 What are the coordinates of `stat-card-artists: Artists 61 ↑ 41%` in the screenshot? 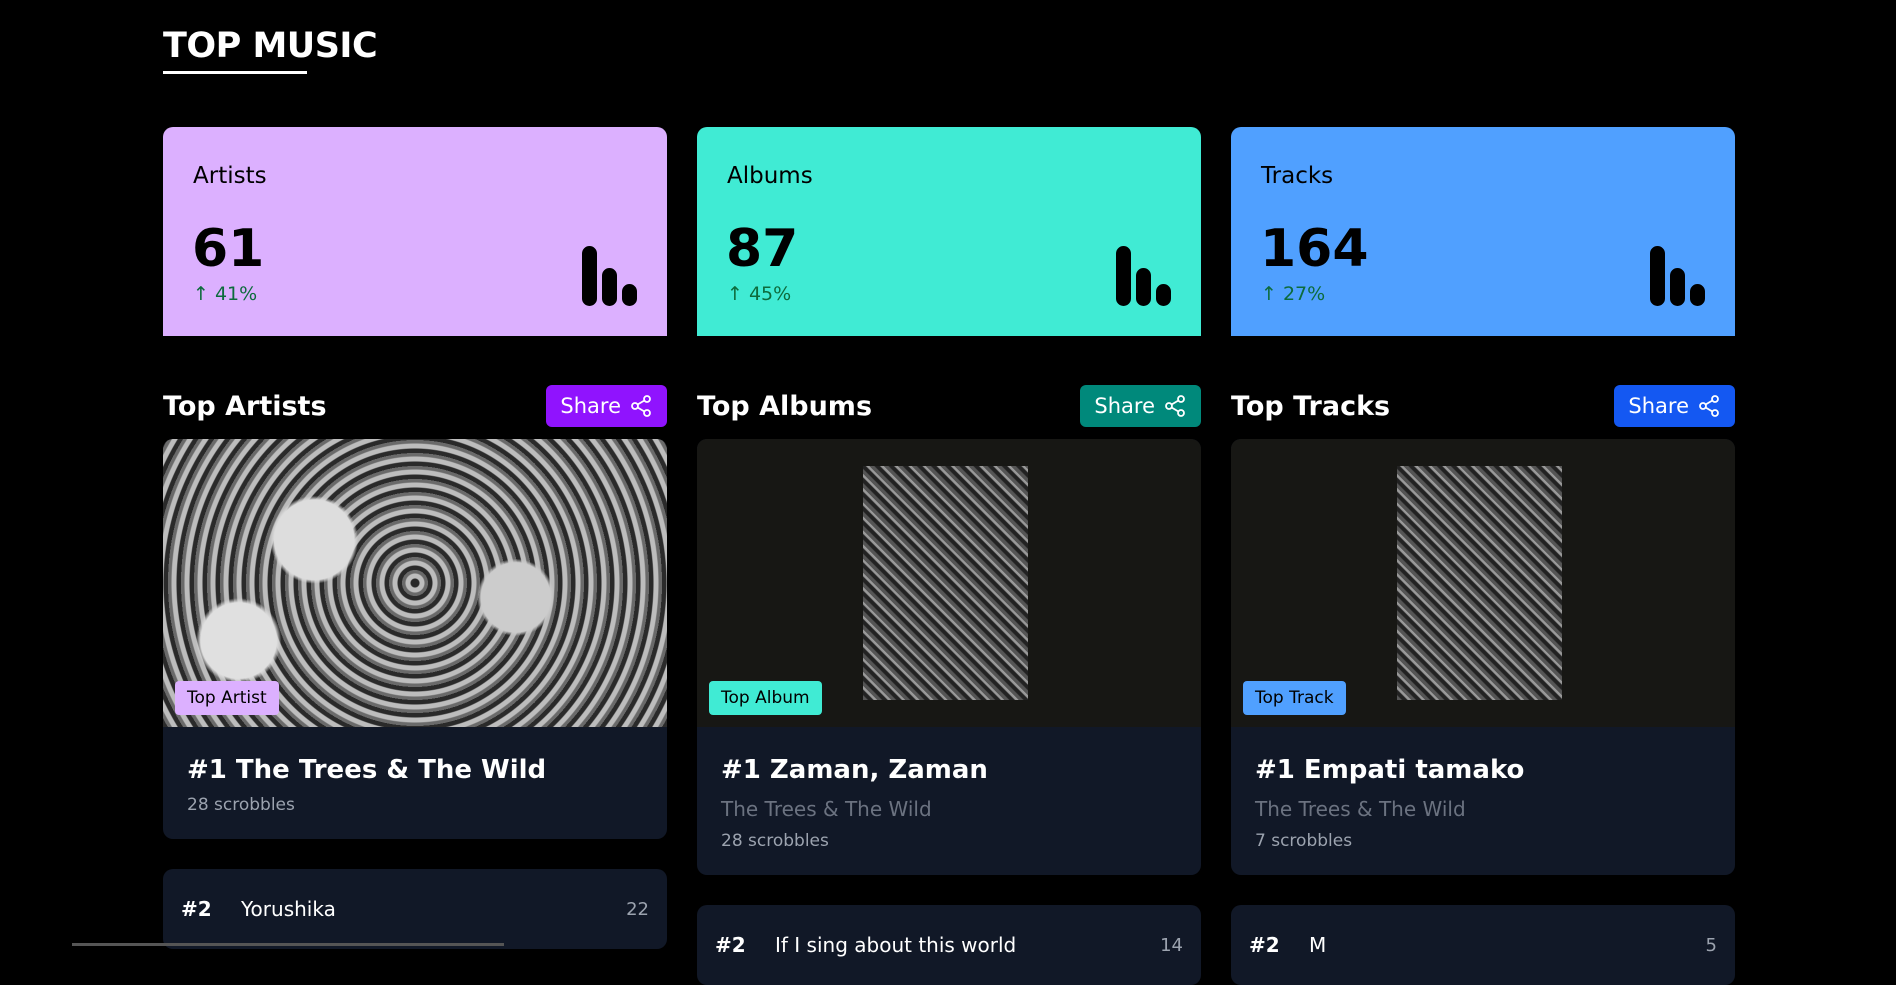 It's located at (415, 231).